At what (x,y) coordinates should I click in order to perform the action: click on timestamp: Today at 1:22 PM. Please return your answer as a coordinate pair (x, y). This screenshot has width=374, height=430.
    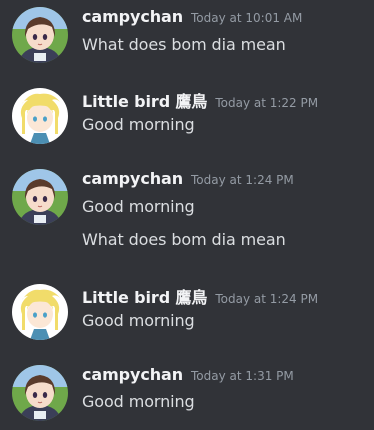
    Looking at the image, I should click on (266, 103).